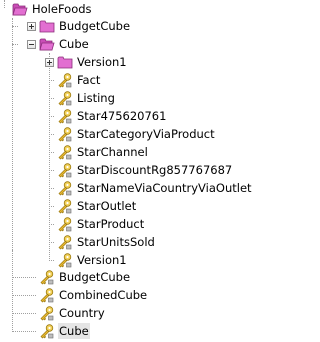  I want to click on tree-node-budgetcube-folder: BudgetCube, so click(79, 26).